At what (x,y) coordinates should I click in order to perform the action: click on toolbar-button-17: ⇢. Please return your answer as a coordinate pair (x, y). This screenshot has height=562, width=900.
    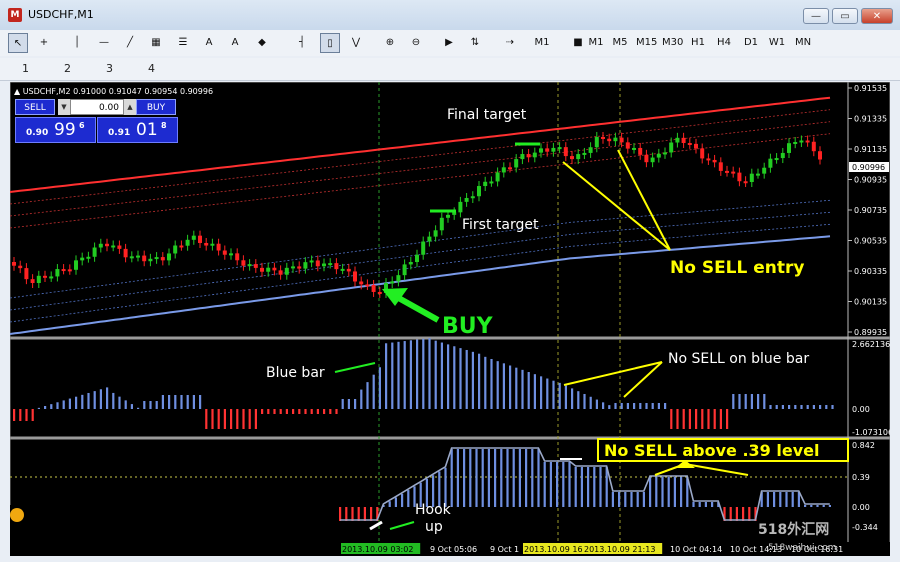
    Looking at the image, I should click on (510, 43).